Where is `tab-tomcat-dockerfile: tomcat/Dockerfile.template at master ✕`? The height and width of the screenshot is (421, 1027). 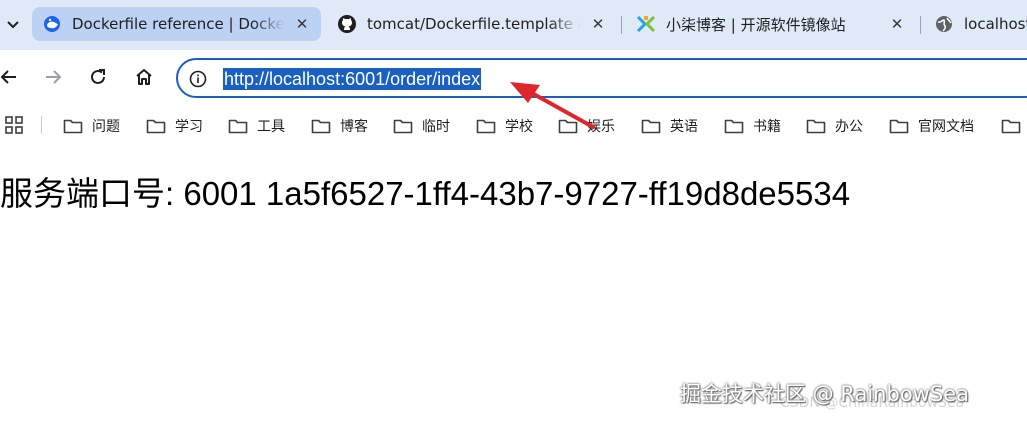 tab-tomcat-dockerfile: tomcat/Dockerfile.template at master ✕ is located at coordinates (472, 24).